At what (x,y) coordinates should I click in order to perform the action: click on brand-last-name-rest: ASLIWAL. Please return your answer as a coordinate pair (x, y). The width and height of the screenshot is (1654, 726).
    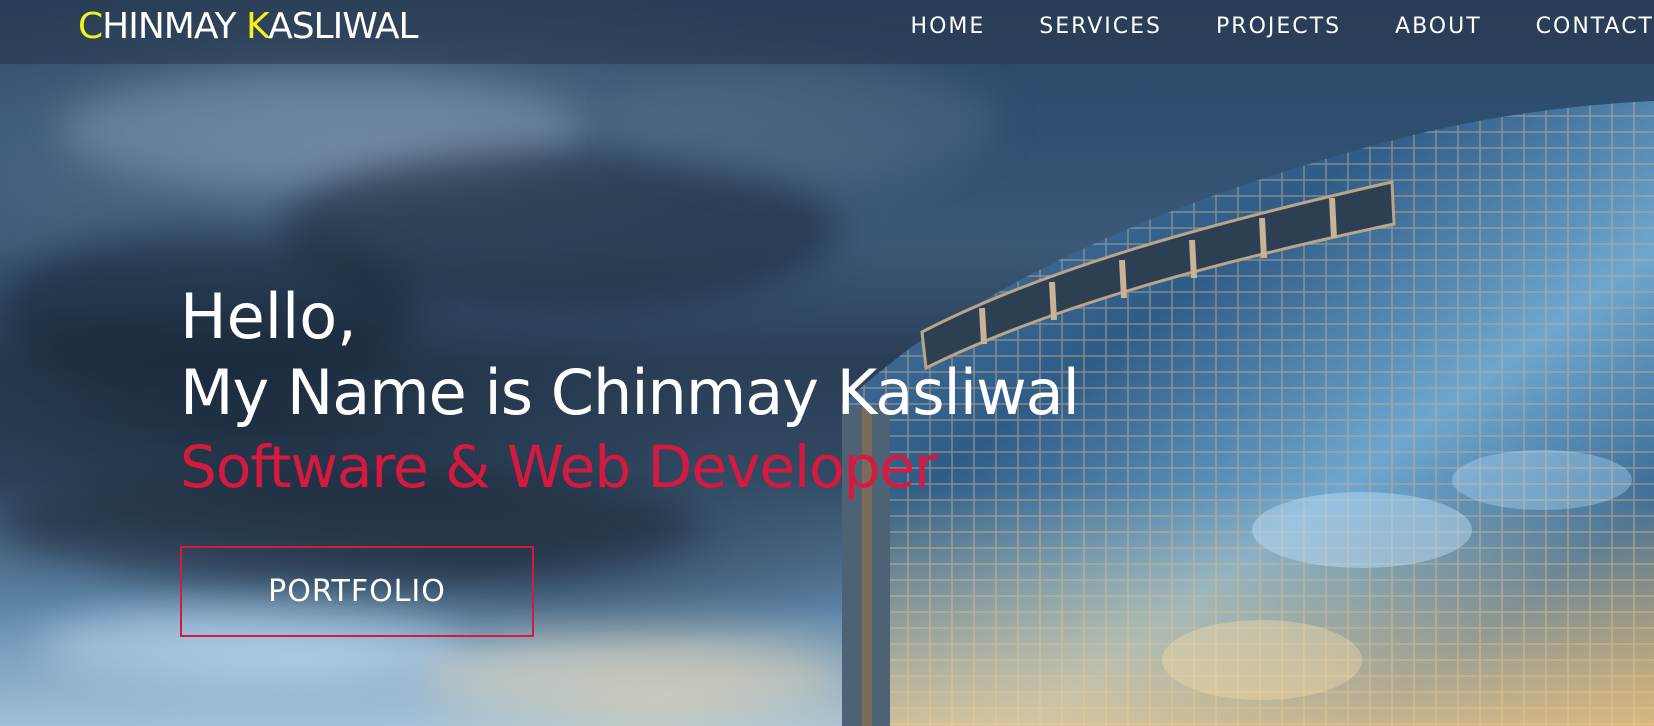
    Looking at the image, I should click on (343, 26).